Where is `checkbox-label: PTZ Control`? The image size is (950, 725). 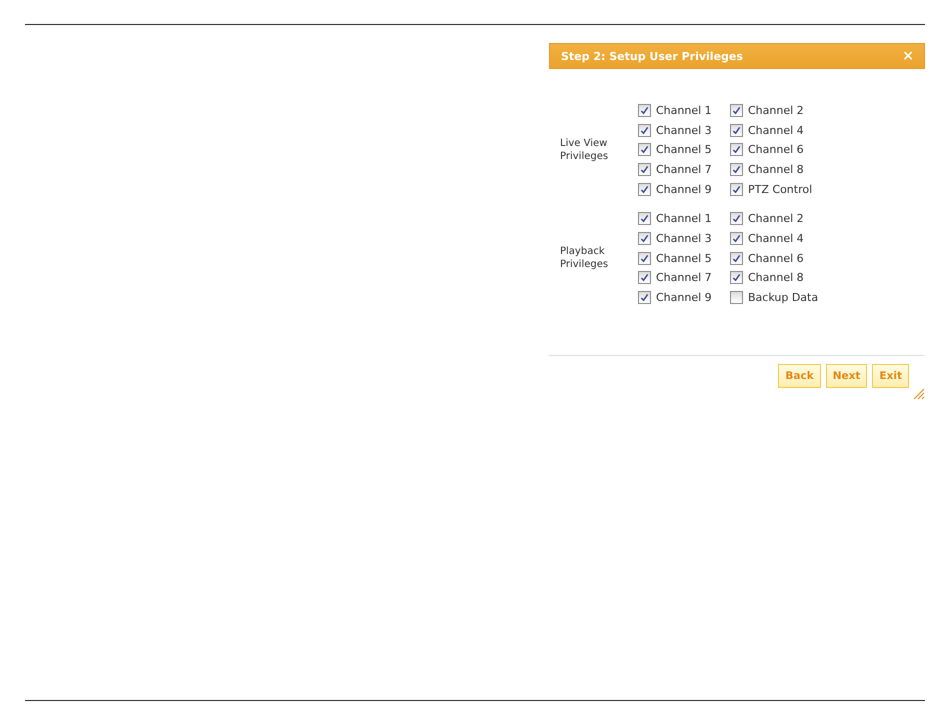
checkbox-label: PTZ Control is located at coordinates (780, 189).